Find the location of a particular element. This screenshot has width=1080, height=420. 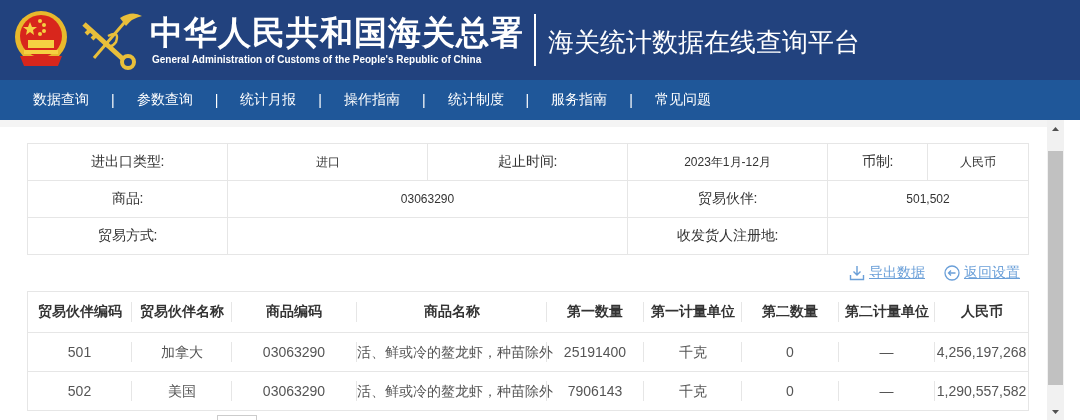

nav-link: 常见问题 is located at coordinates (682, 100).